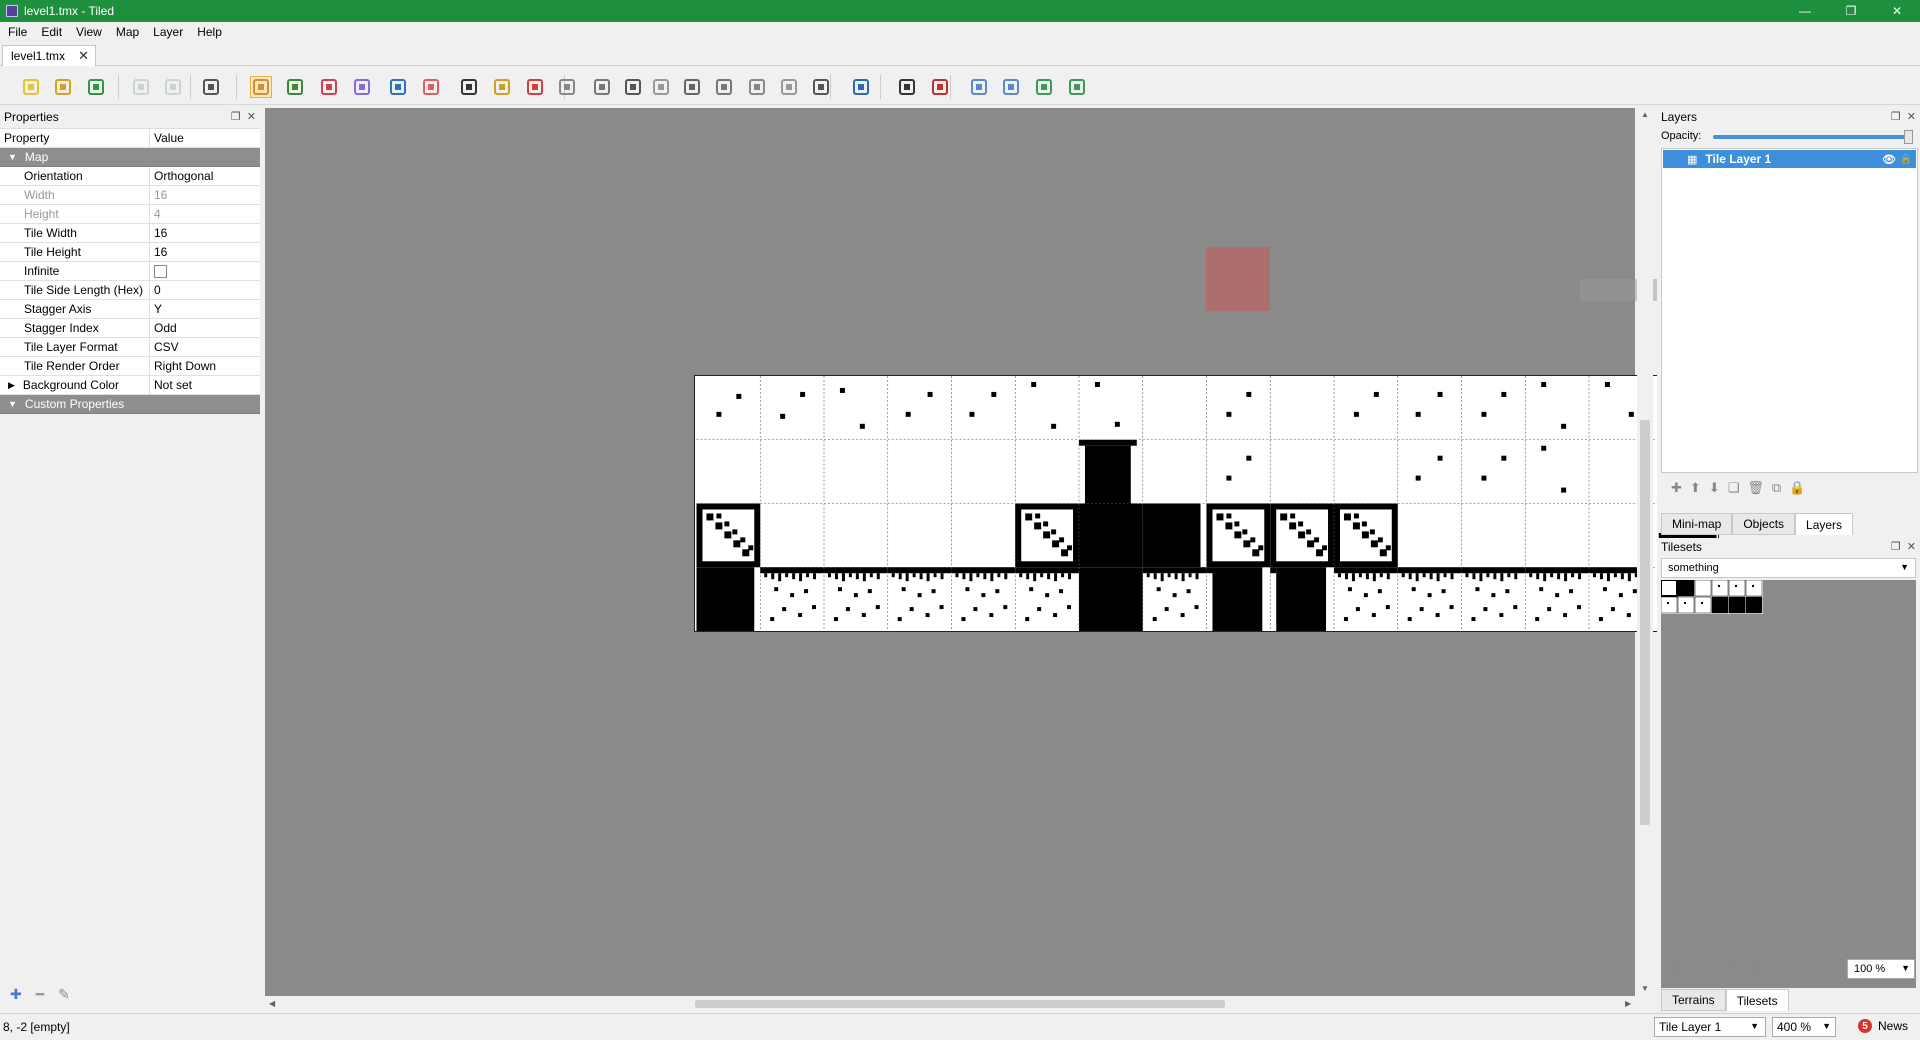  I want to click on menu-view: View, so click(89, 32).